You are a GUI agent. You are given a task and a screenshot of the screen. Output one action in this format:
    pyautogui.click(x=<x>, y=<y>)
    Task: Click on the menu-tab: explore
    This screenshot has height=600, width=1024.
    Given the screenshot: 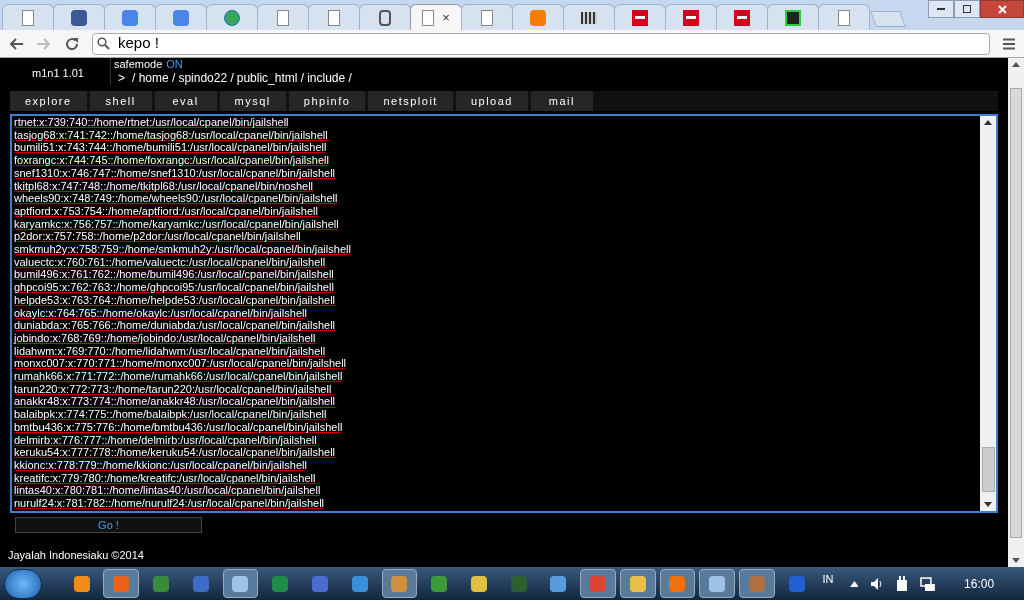 What is the action you would take?
    pyautogui.click(x=48, y=101)
    